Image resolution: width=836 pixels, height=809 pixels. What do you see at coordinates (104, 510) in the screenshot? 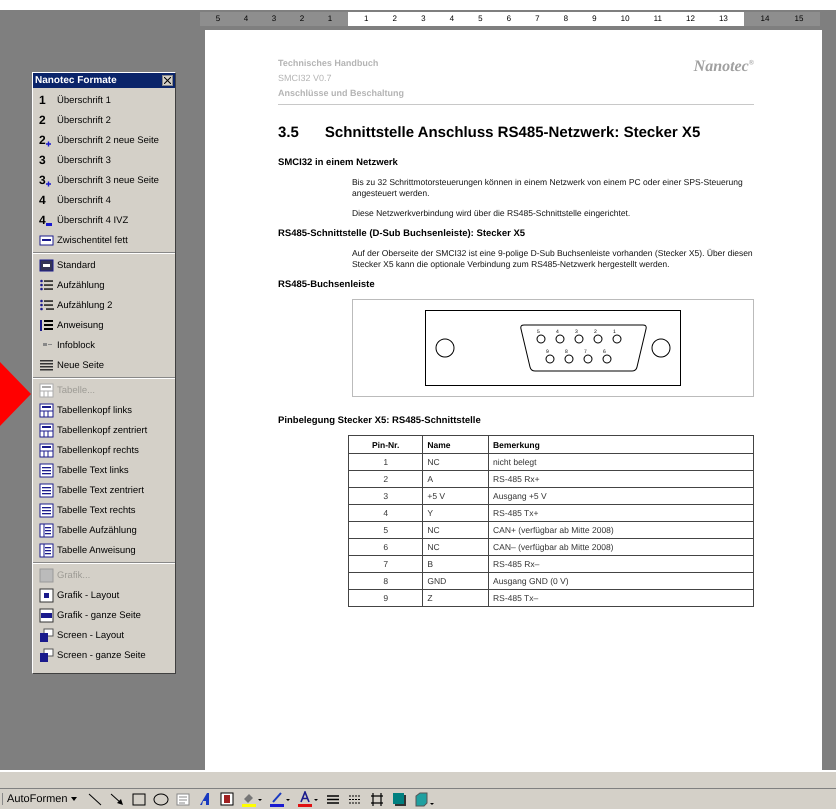
I see `format-item: Tabelle Text rechts` at bounding box center [104, 510].